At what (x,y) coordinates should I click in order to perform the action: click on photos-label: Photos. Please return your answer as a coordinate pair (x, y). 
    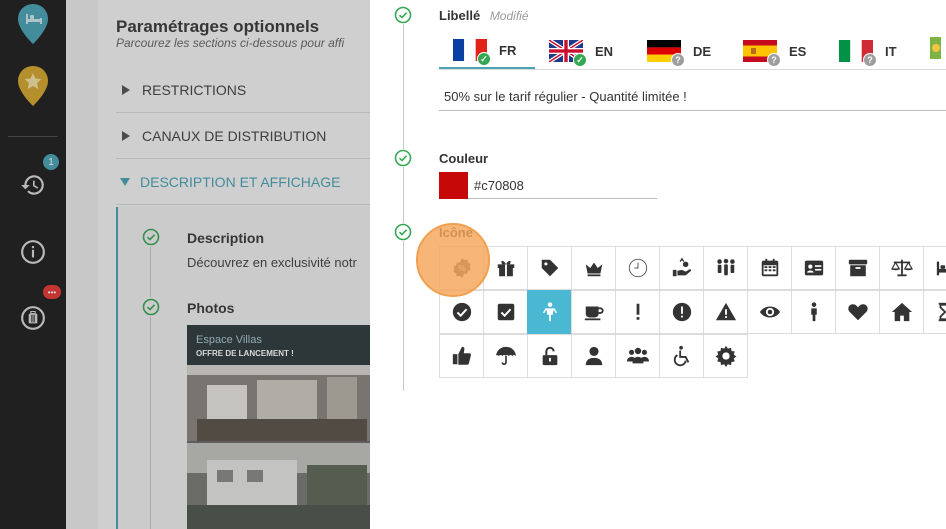
    Looking at the image, I should click on (211, 308).